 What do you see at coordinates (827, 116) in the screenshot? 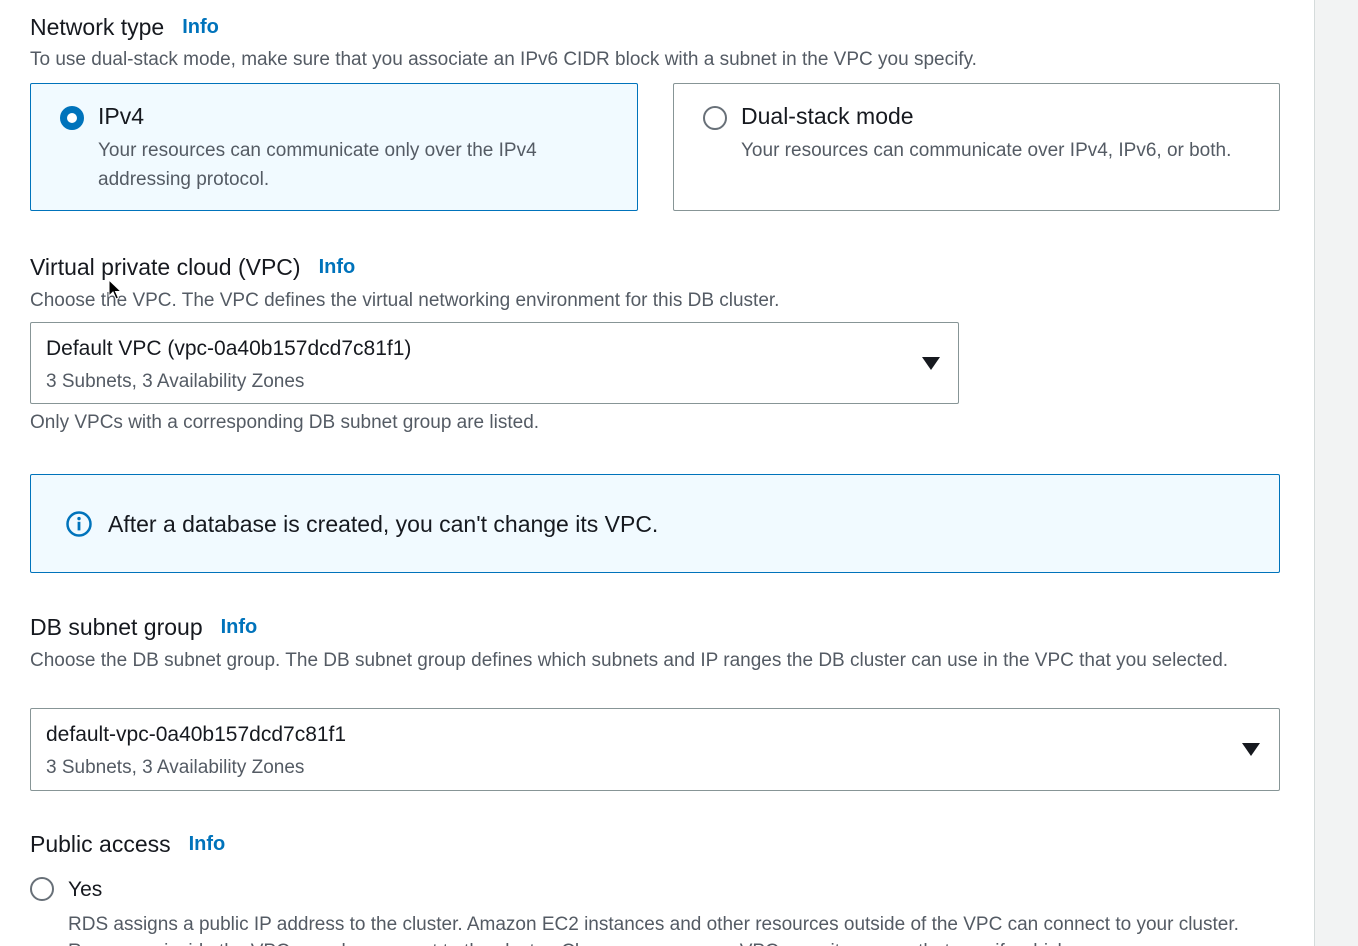
I see `dual-stack-option-title: Dual-stack mode` at bounding box center [827, 116].